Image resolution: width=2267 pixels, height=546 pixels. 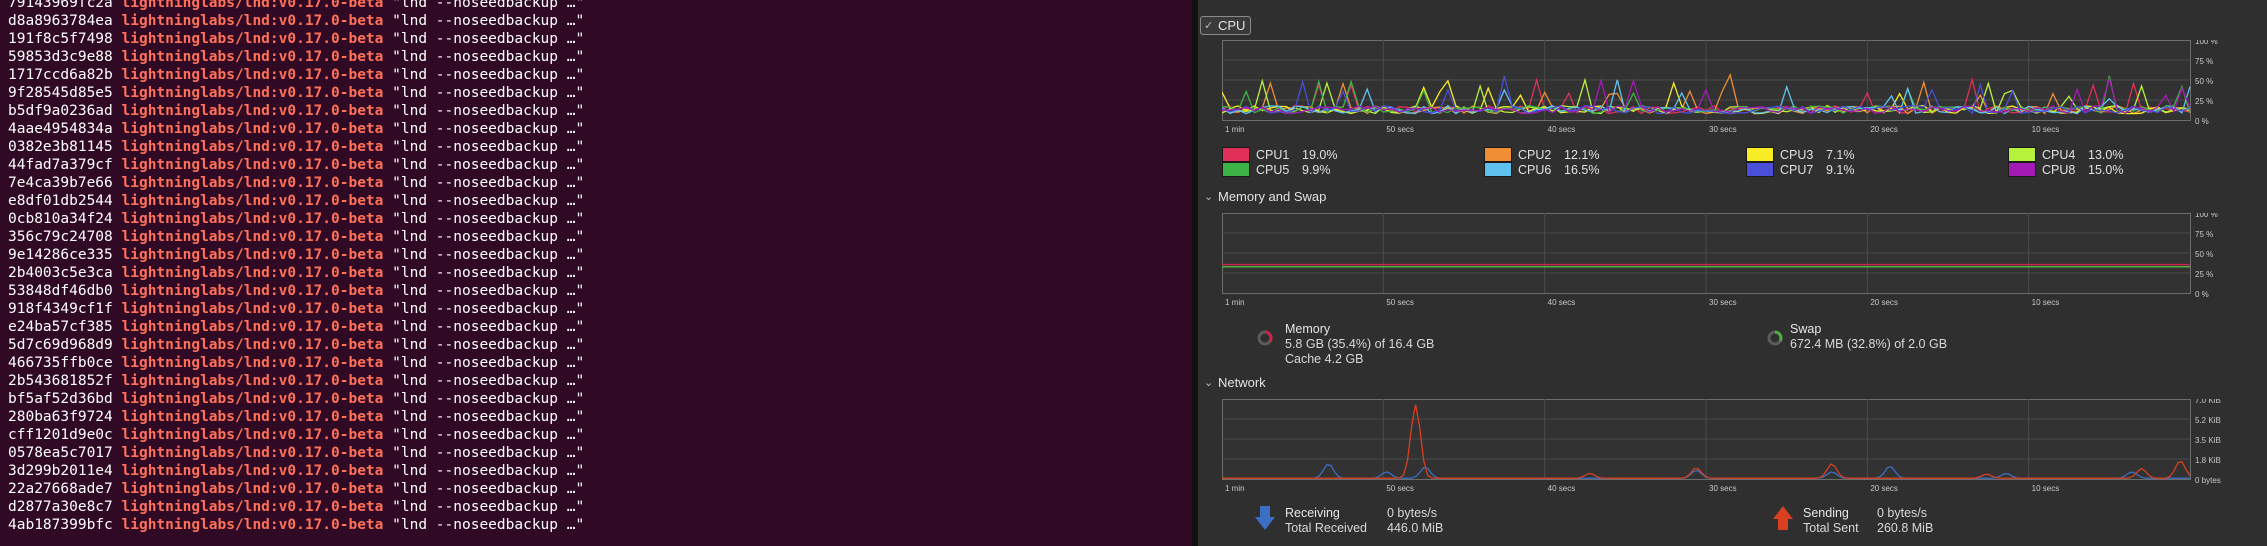 I want to click on container-id: 9e14286ce335, so click(x=60, y=255).